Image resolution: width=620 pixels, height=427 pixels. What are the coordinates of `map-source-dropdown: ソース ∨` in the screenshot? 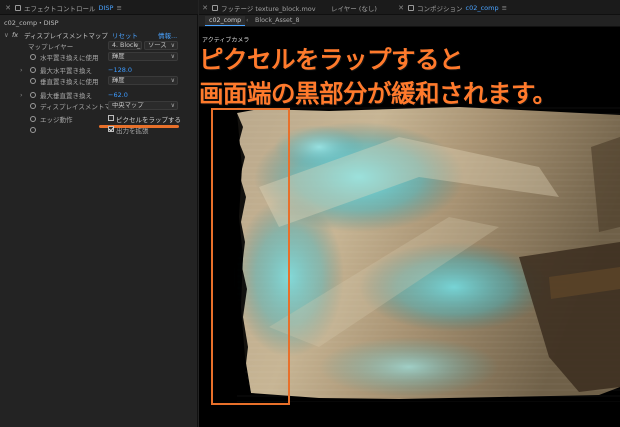 It's located at (161, 45).